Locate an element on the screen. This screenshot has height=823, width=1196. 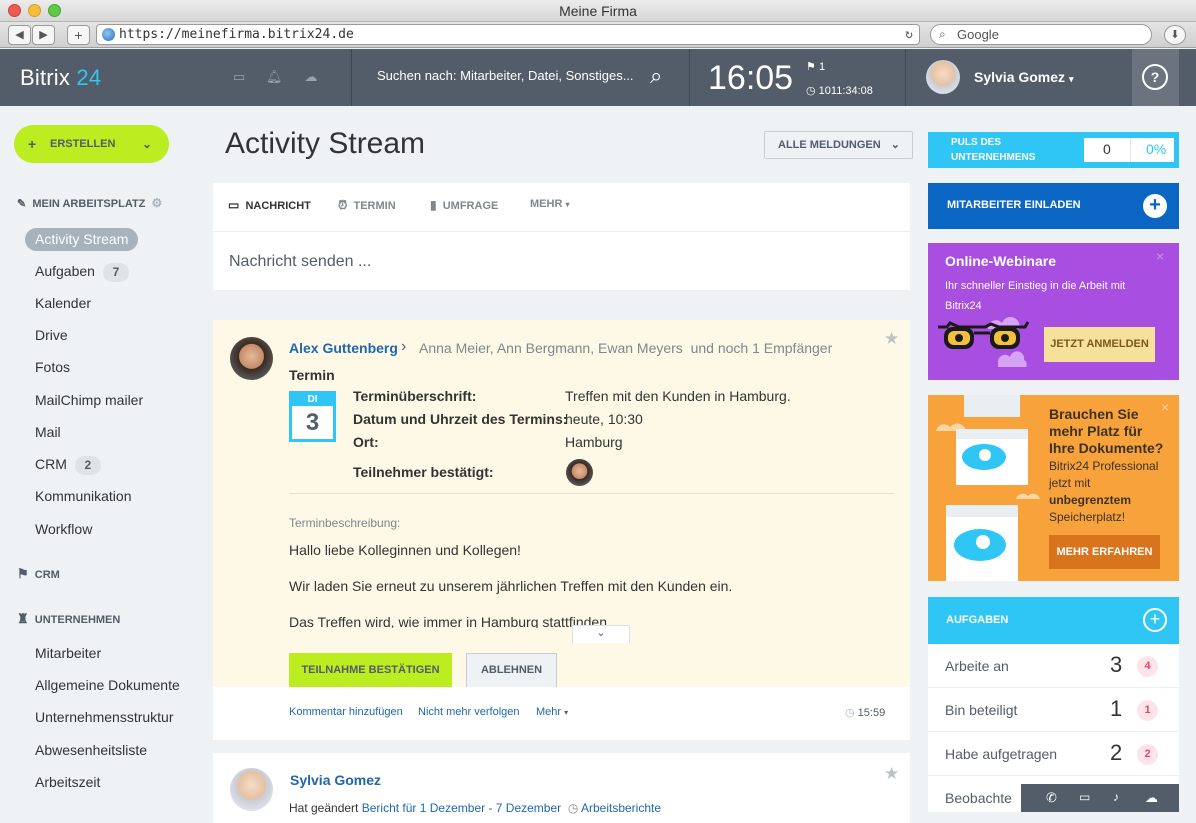
register-button: JETZT ANMELDEN is located at coordinates (1099, 344).